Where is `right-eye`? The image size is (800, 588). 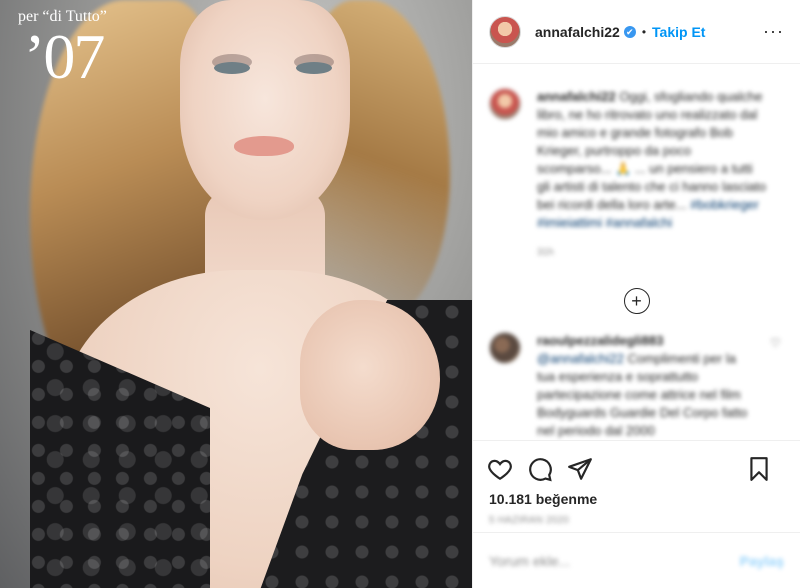
right-eye is located at coordinates (314, 68).